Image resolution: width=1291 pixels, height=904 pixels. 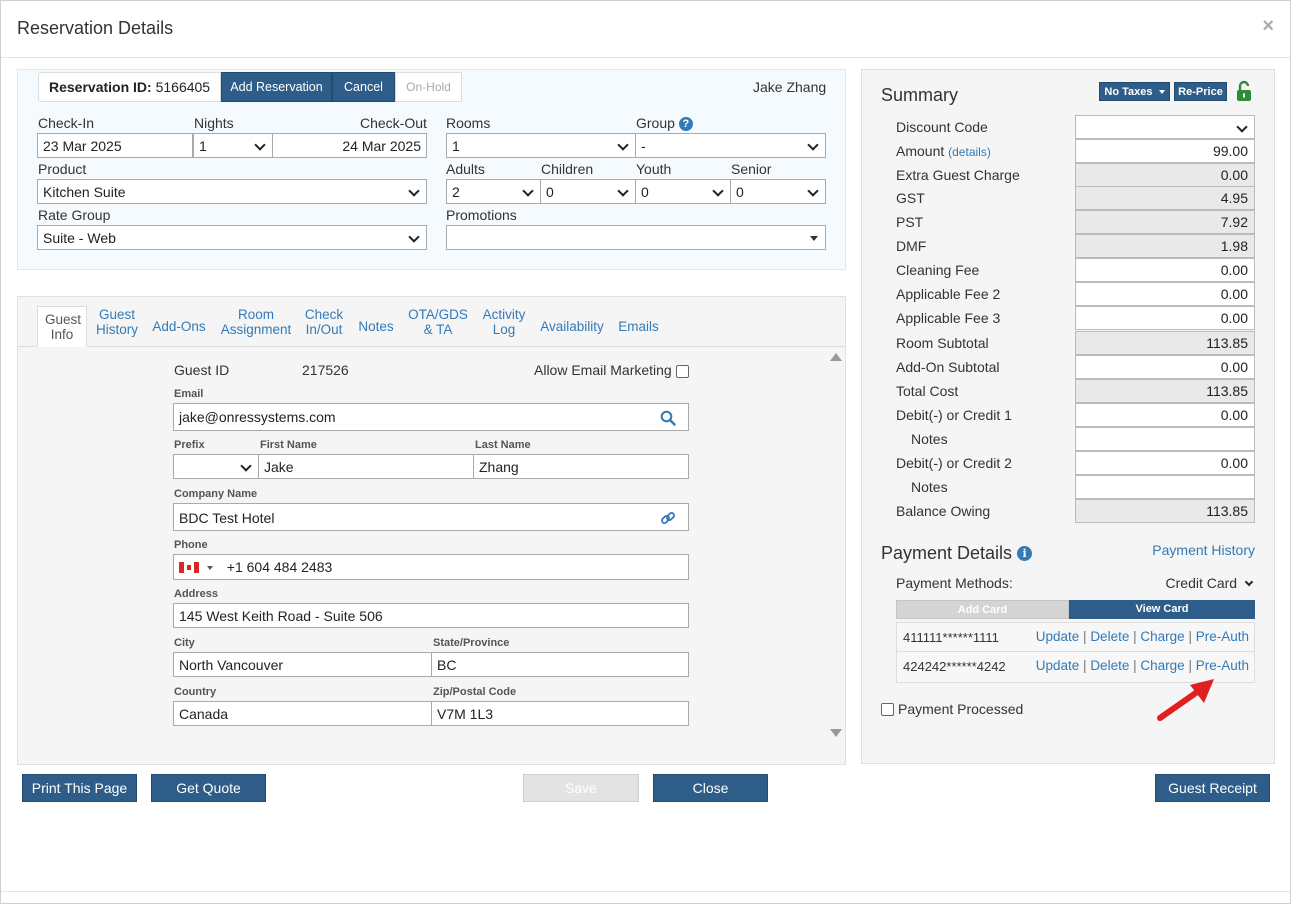 What do you see at coordinates (504, 322) in the screenshot?
I see `tab-activity-log: Activity Log` at bounding box center [504, 322].